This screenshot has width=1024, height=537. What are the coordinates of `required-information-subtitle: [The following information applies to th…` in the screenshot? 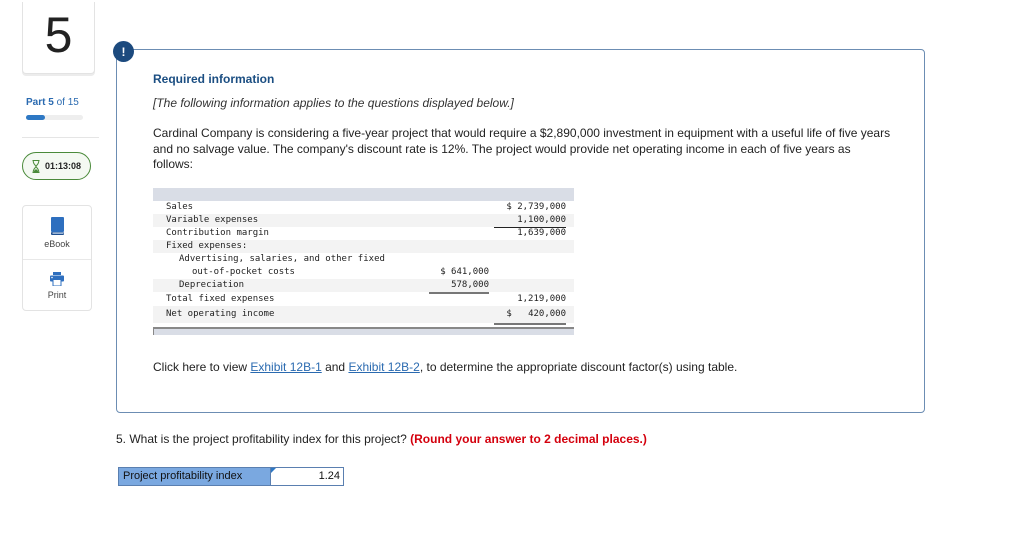 It's located at (333, 103).